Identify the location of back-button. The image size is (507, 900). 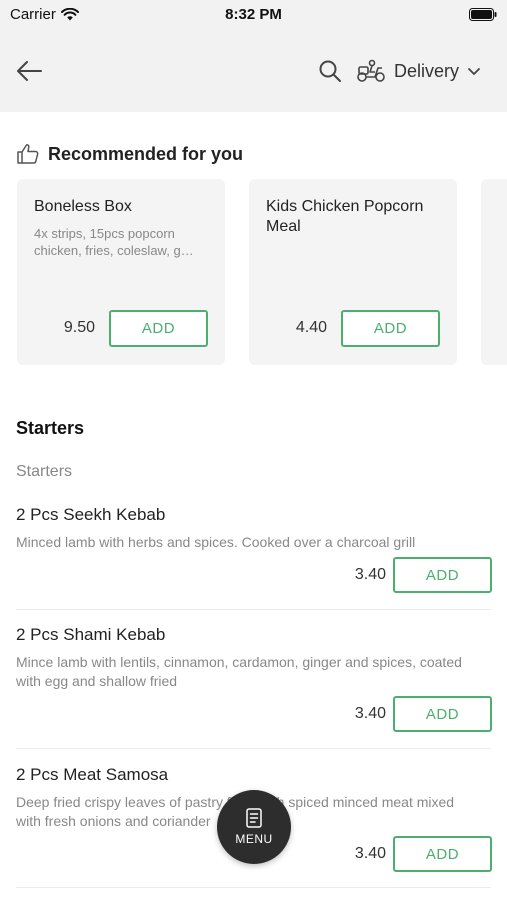
(29, 71).